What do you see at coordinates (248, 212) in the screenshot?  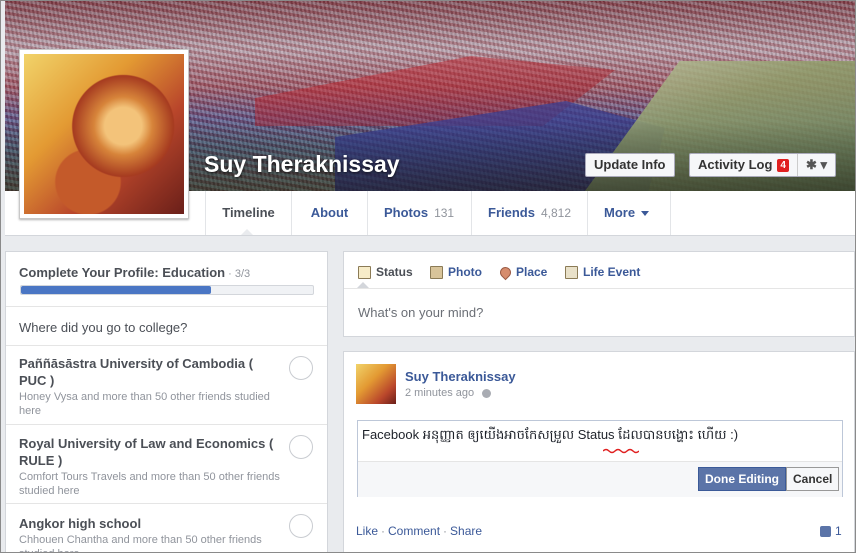 I see `tab-timeline-label: Timeline` at bounding box center [248, 212].